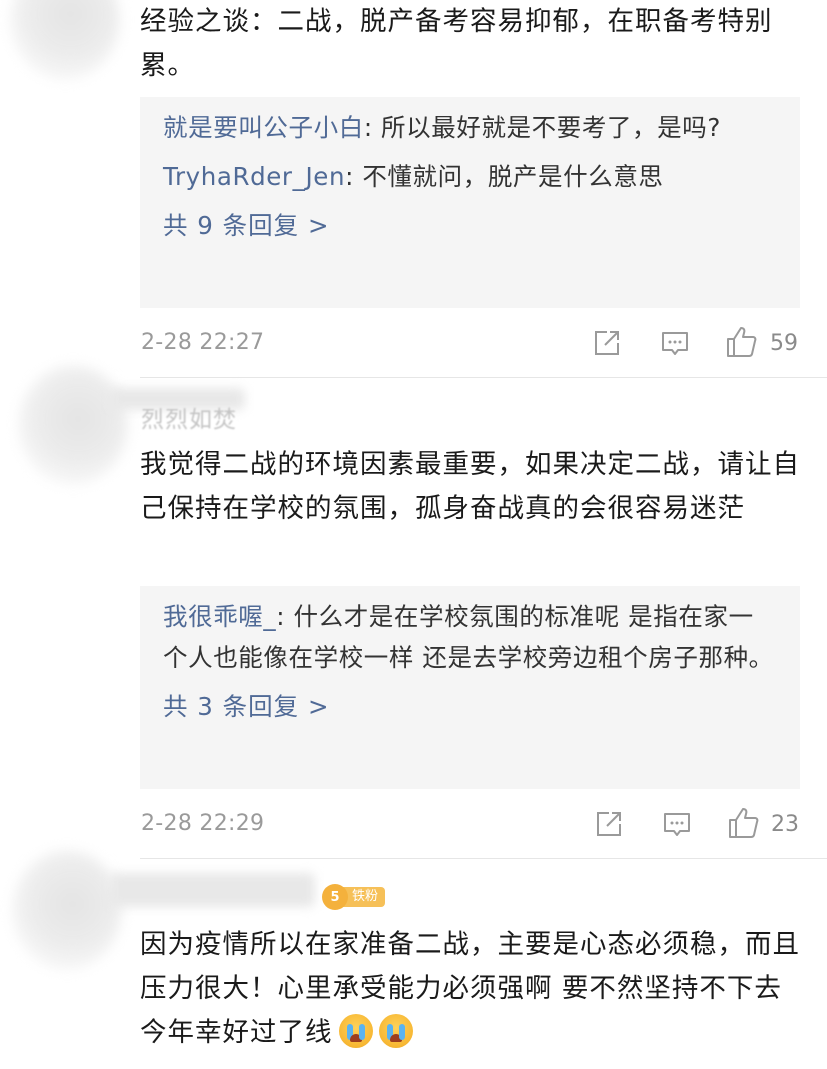 This screenshot has width=827, height=1069. What do you see at coordinates (189, 417) in the screenshot?
I see `comment-username: 烈烈如焚` at bounding box center [189, 417].